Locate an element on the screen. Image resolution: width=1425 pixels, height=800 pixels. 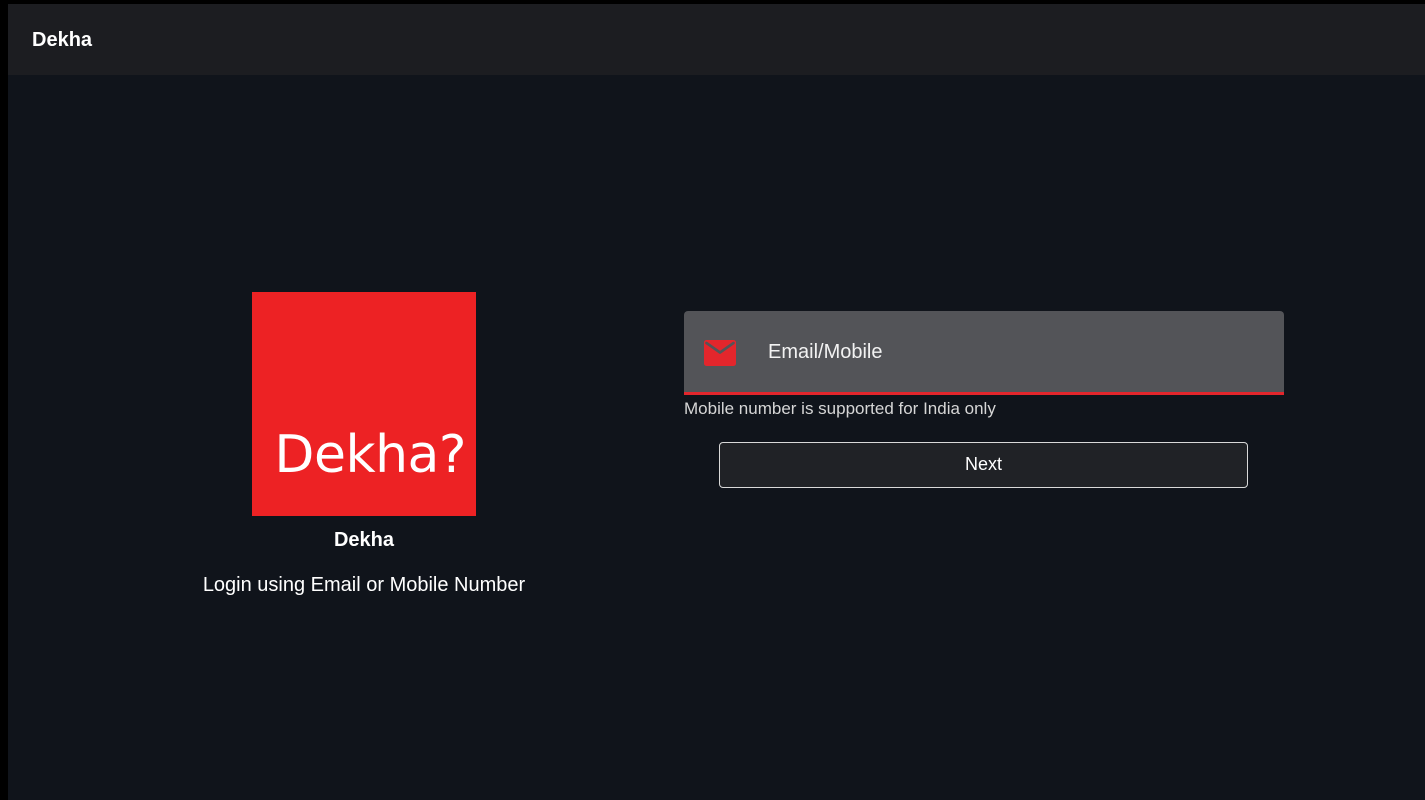
app-title: Dekha is located at coordinates (62, 40).